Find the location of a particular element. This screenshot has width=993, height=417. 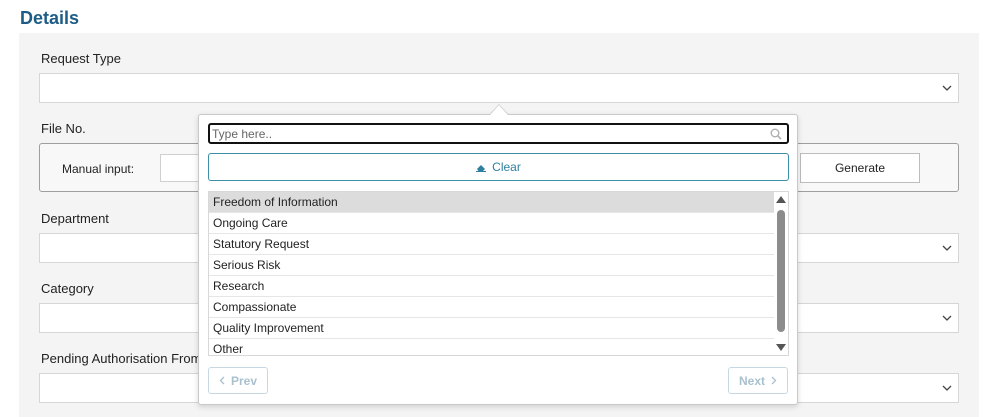

next-button: Next is located at coordinates (758, 380).